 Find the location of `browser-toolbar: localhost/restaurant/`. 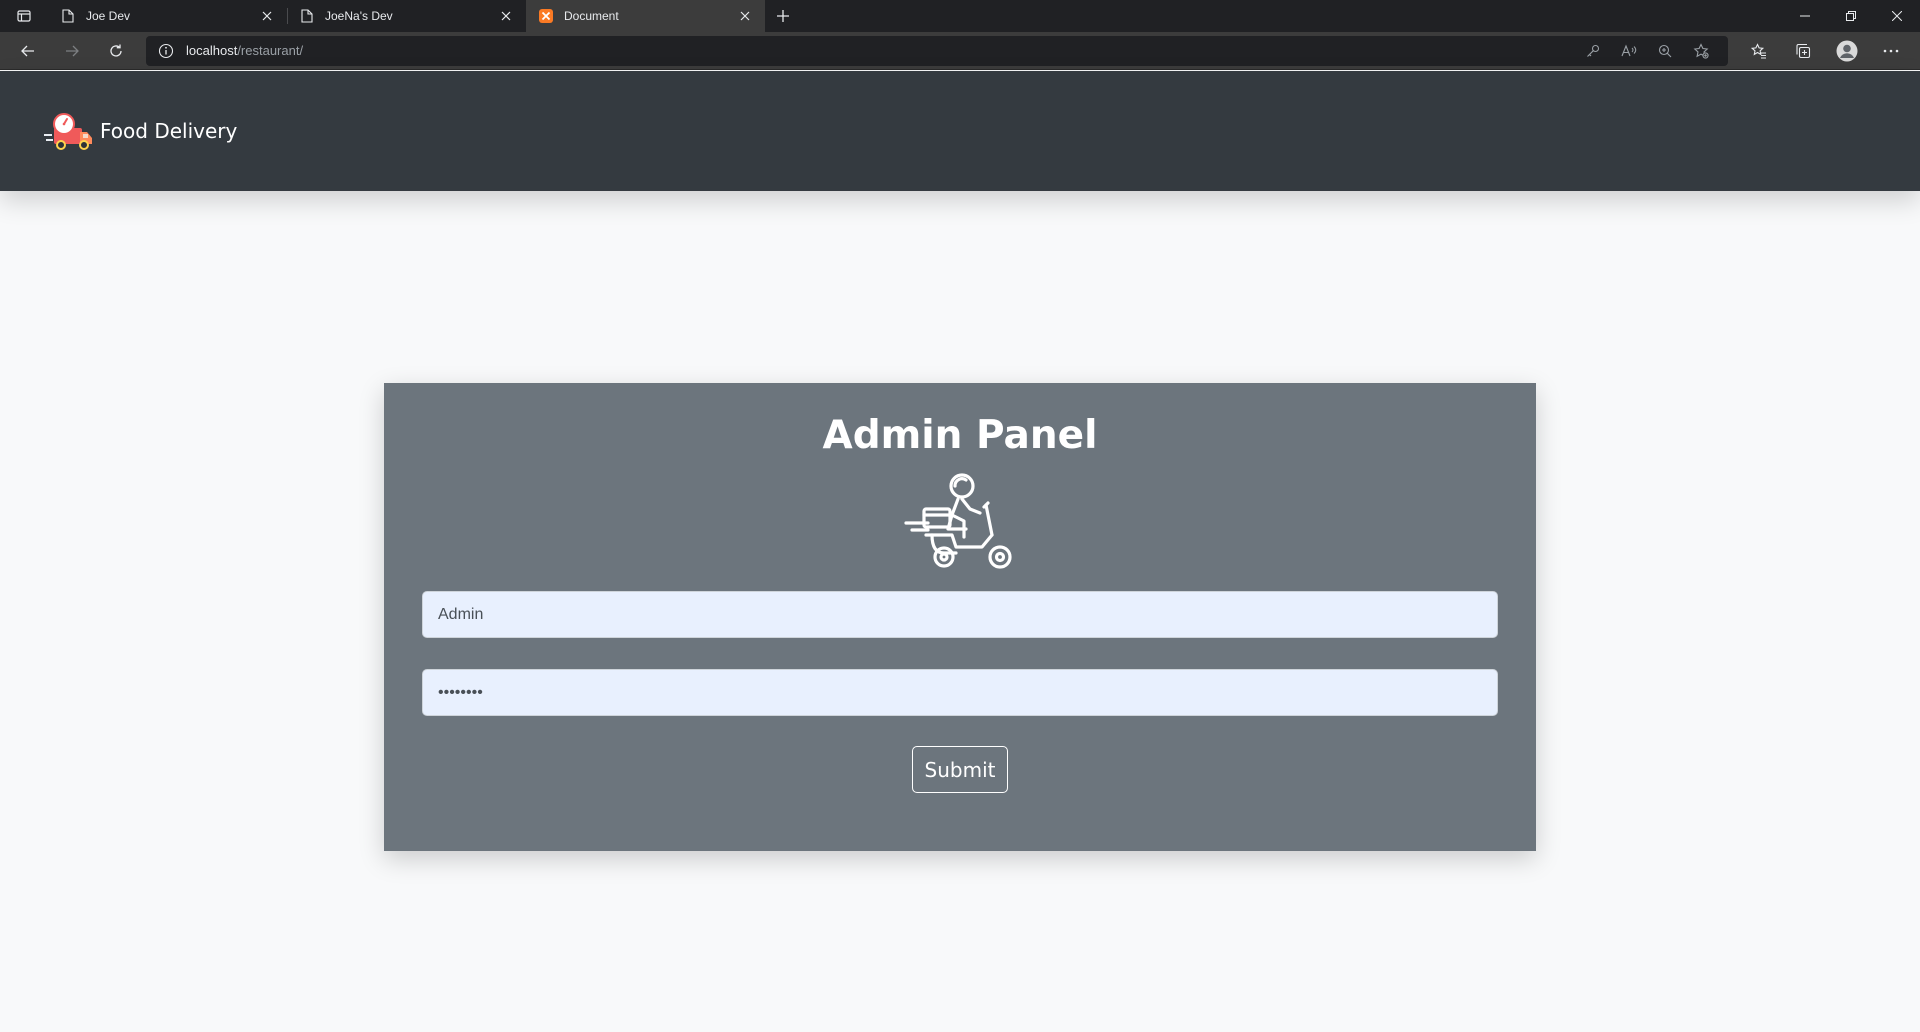

browser-toolbar: localhost/restaurant/ is located at coordinates (960, 51).